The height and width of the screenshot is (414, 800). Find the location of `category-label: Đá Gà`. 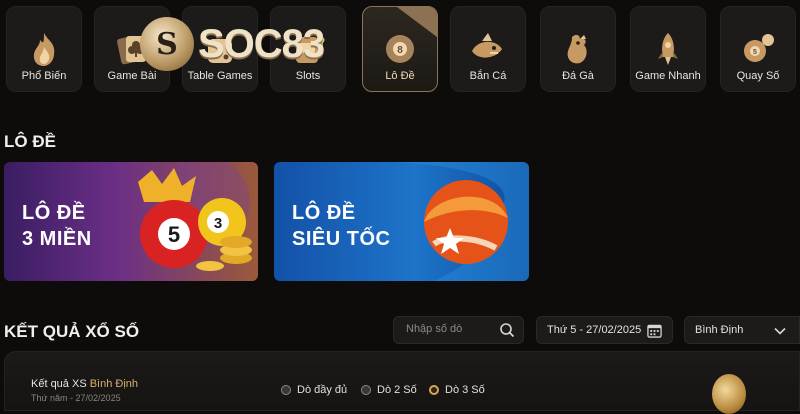

category-label: Đá Gà is located at coordinates (578, 76).